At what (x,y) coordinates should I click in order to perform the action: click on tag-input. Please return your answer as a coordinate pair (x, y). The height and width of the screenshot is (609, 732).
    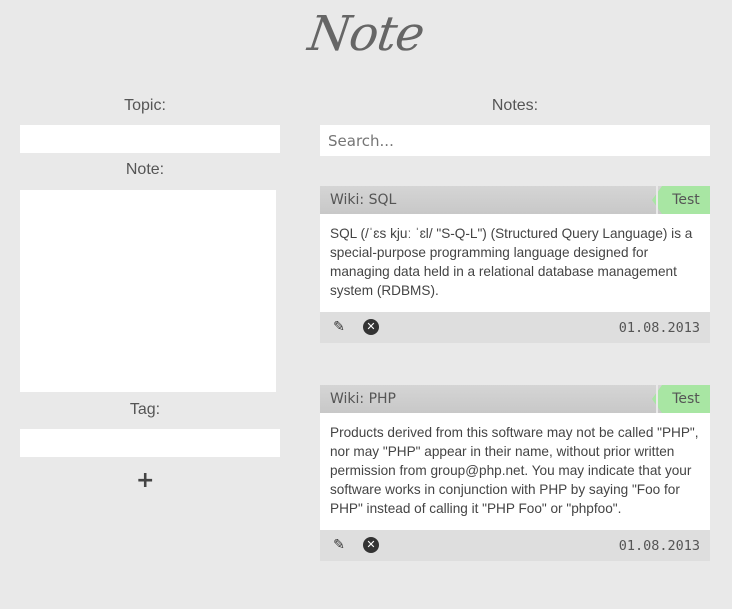
    Looking at the image, I should click on (150, 443).